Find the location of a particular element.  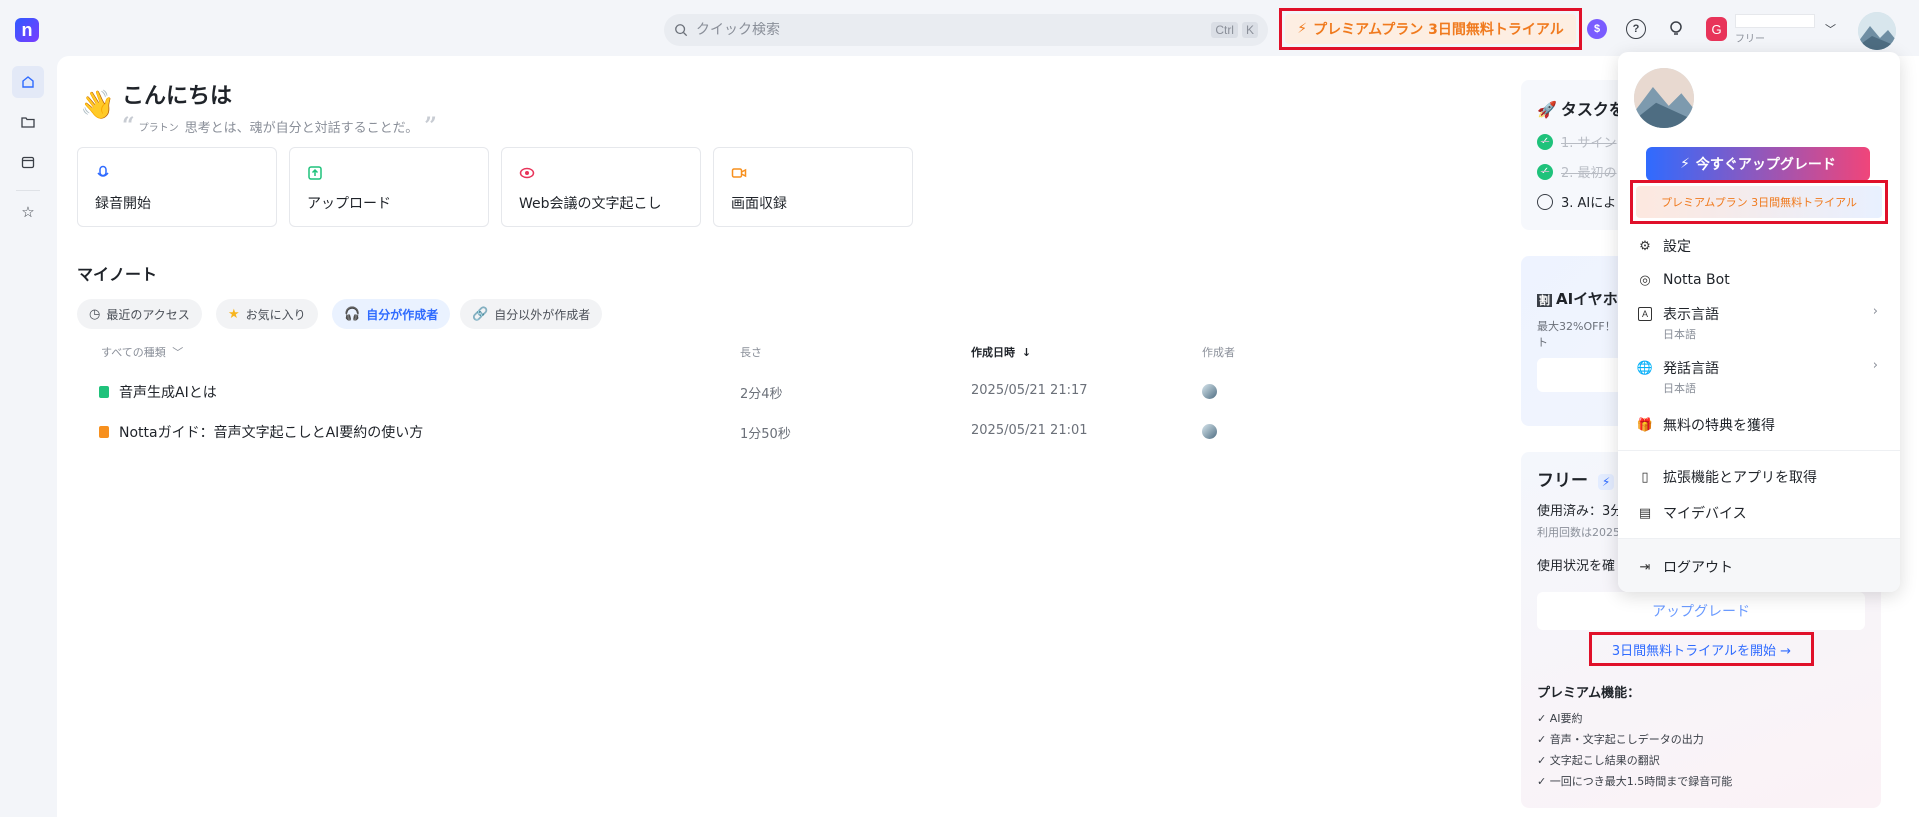

trial-link-highlight: 3日間無料トライアルを開始 → is located at coordinates (1701, 649).